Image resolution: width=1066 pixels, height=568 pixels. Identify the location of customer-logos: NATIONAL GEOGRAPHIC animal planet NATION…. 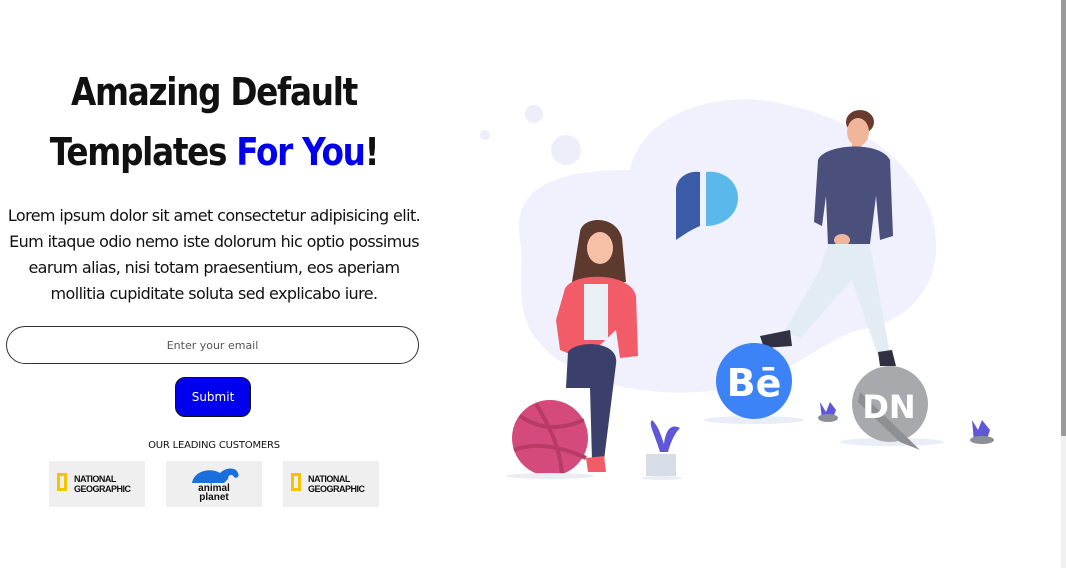
(214, 484).